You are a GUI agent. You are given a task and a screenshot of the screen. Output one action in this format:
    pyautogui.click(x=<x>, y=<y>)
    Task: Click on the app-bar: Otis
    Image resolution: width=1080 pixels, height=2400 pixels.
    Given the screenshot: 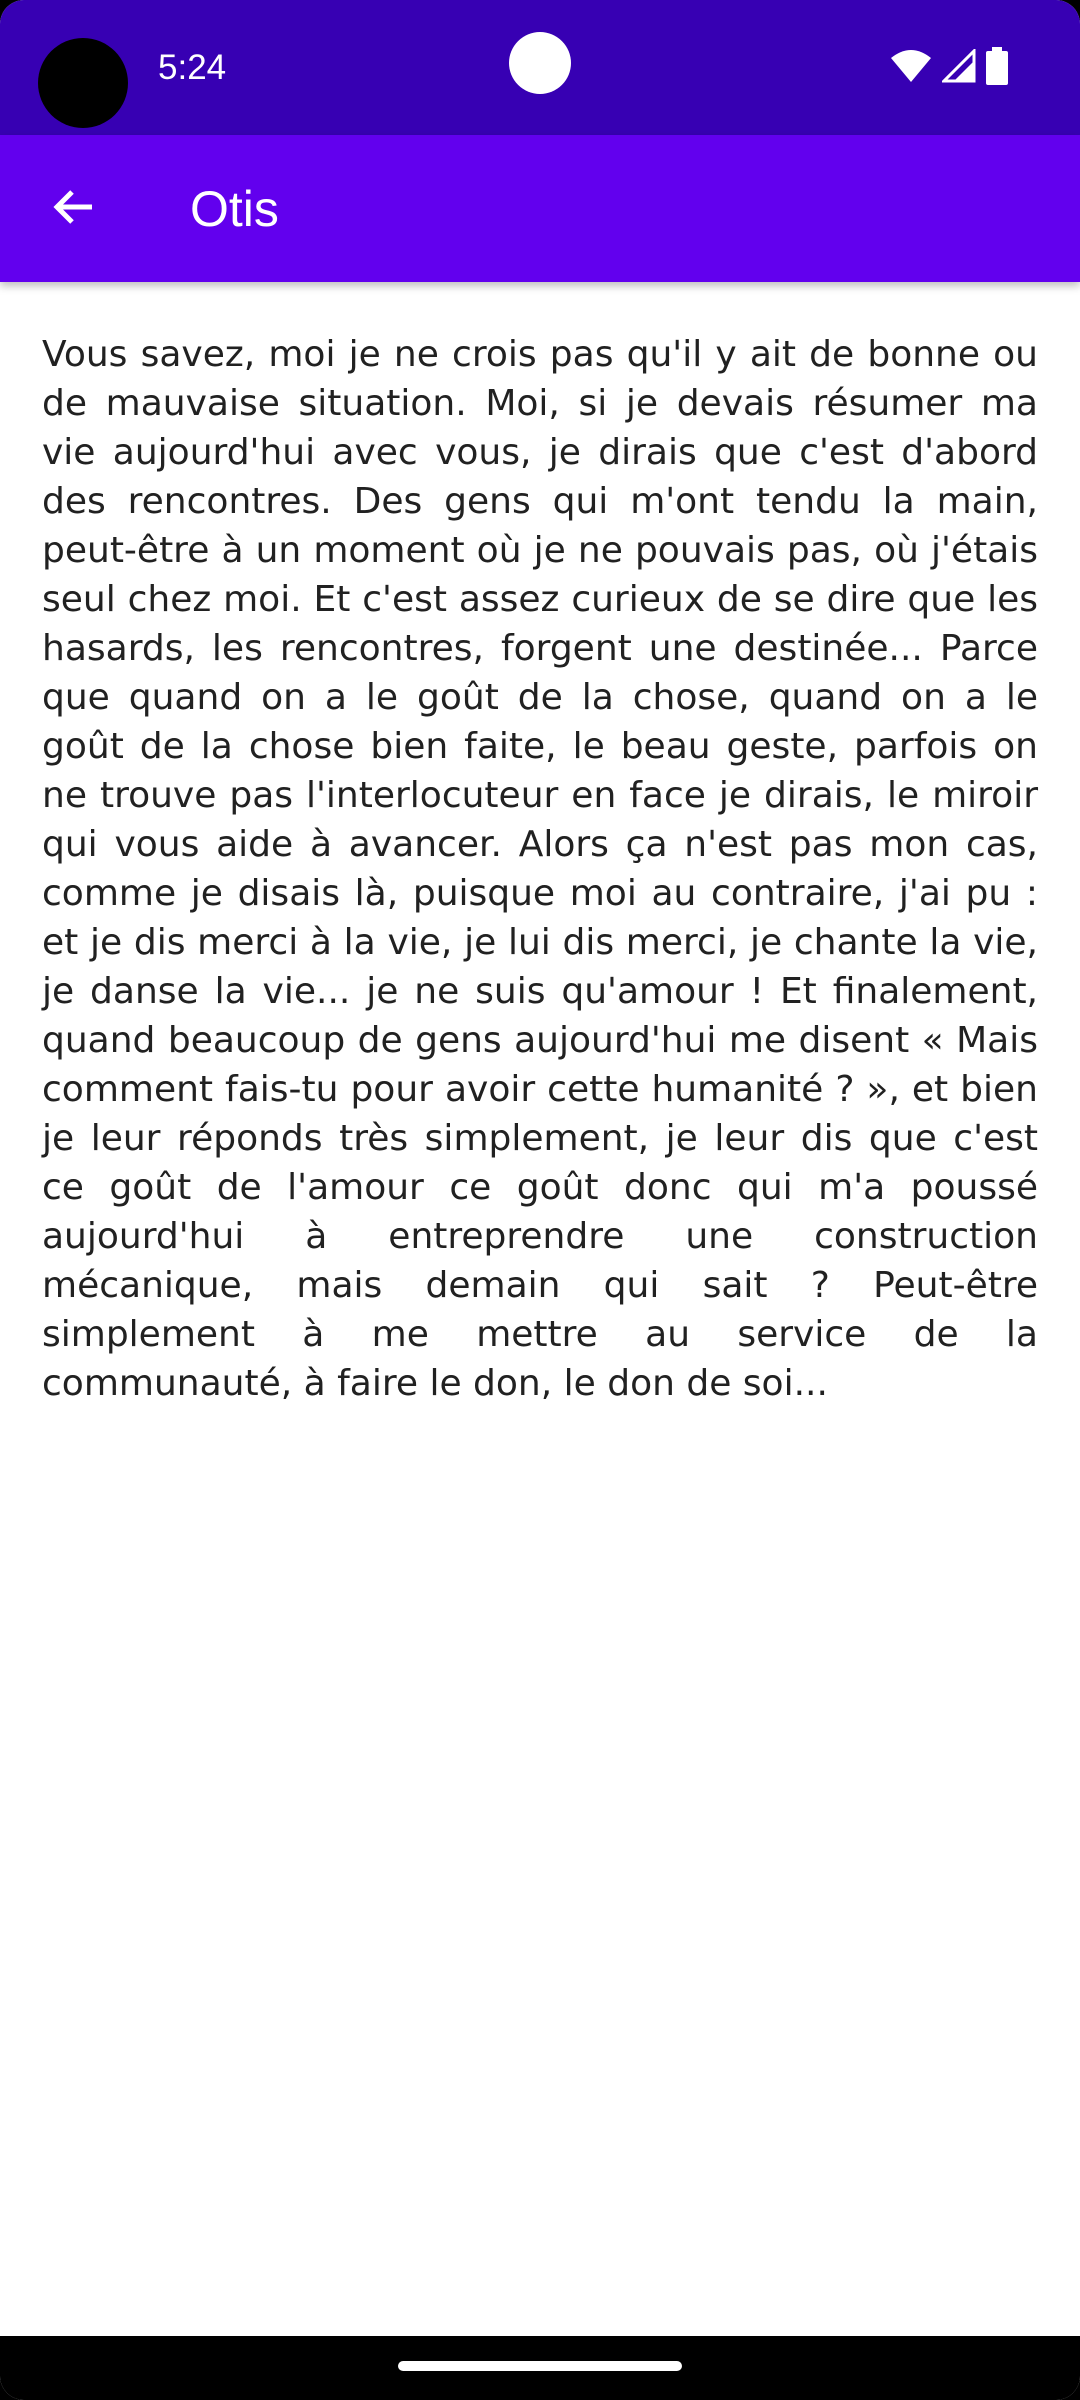 What is the action you would take?
    pyautogui.click(x=540, y=208)
    